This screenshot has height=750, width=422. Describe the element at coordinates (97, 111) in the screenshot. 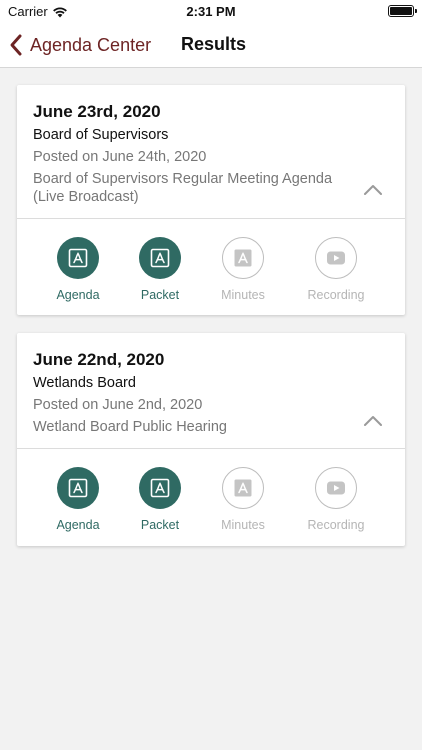

I see `meeting-date: June 23rd, 2020` at that location.